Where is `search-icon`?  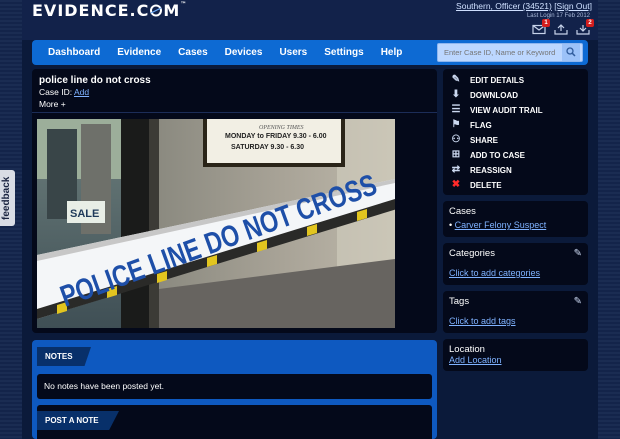 search-icon is located at coordinates (571, 52).